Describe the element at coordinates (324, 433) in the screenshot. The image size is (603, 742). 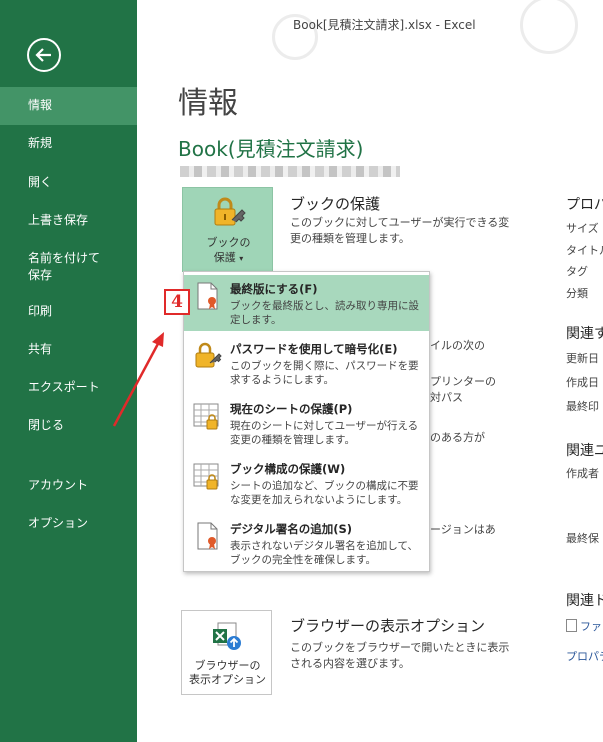
I see `menu-item-description: 現在のシートに対してユーザーが行える変更の種類を管理します。` at that location.